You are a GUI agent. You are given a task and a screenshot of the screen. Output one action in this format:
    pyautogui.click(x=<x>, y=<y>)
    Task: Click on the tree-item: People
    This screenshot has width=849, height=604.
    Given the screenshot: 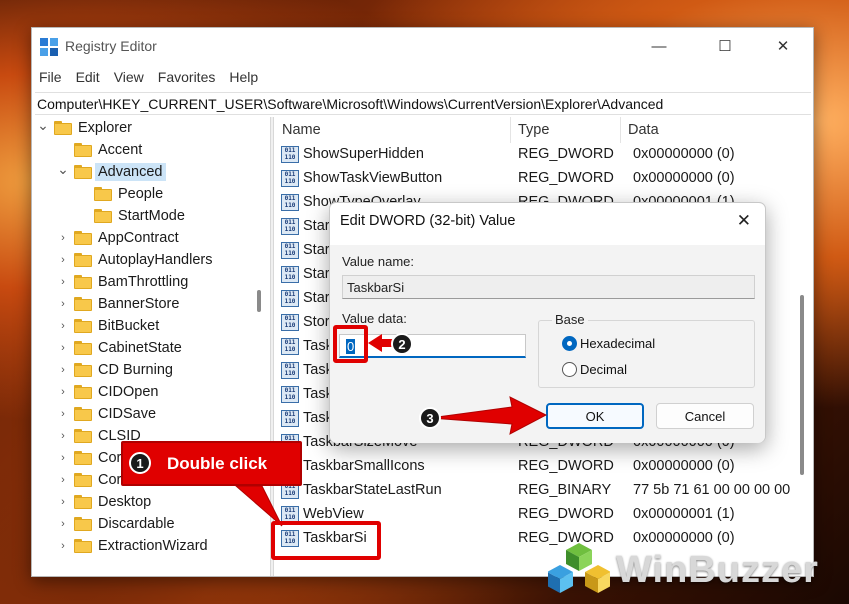 What is the action you would take?
    pyautogui.click(x=128, y=194)
    